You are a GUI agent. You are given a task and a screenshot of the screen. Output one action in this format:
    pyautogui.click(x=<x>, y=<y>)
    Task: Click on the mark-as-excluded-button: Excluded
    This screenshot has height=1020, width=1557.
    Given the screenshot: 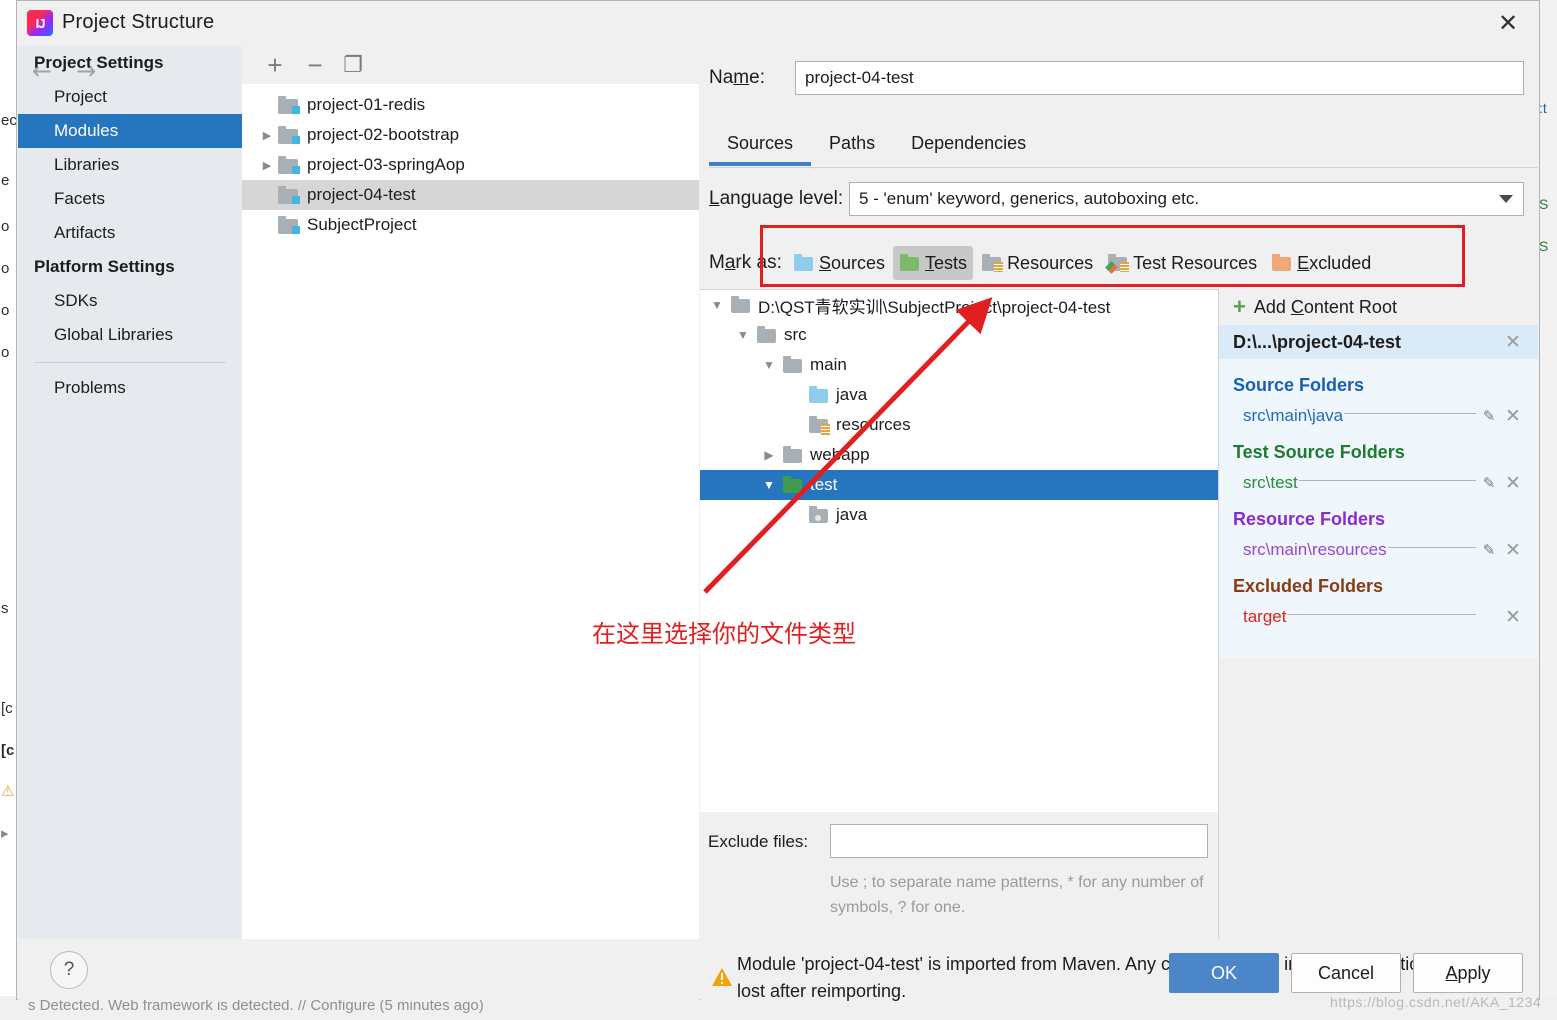 What is the action you would take?
    pyautogui.click(x=1321, y=263)
    